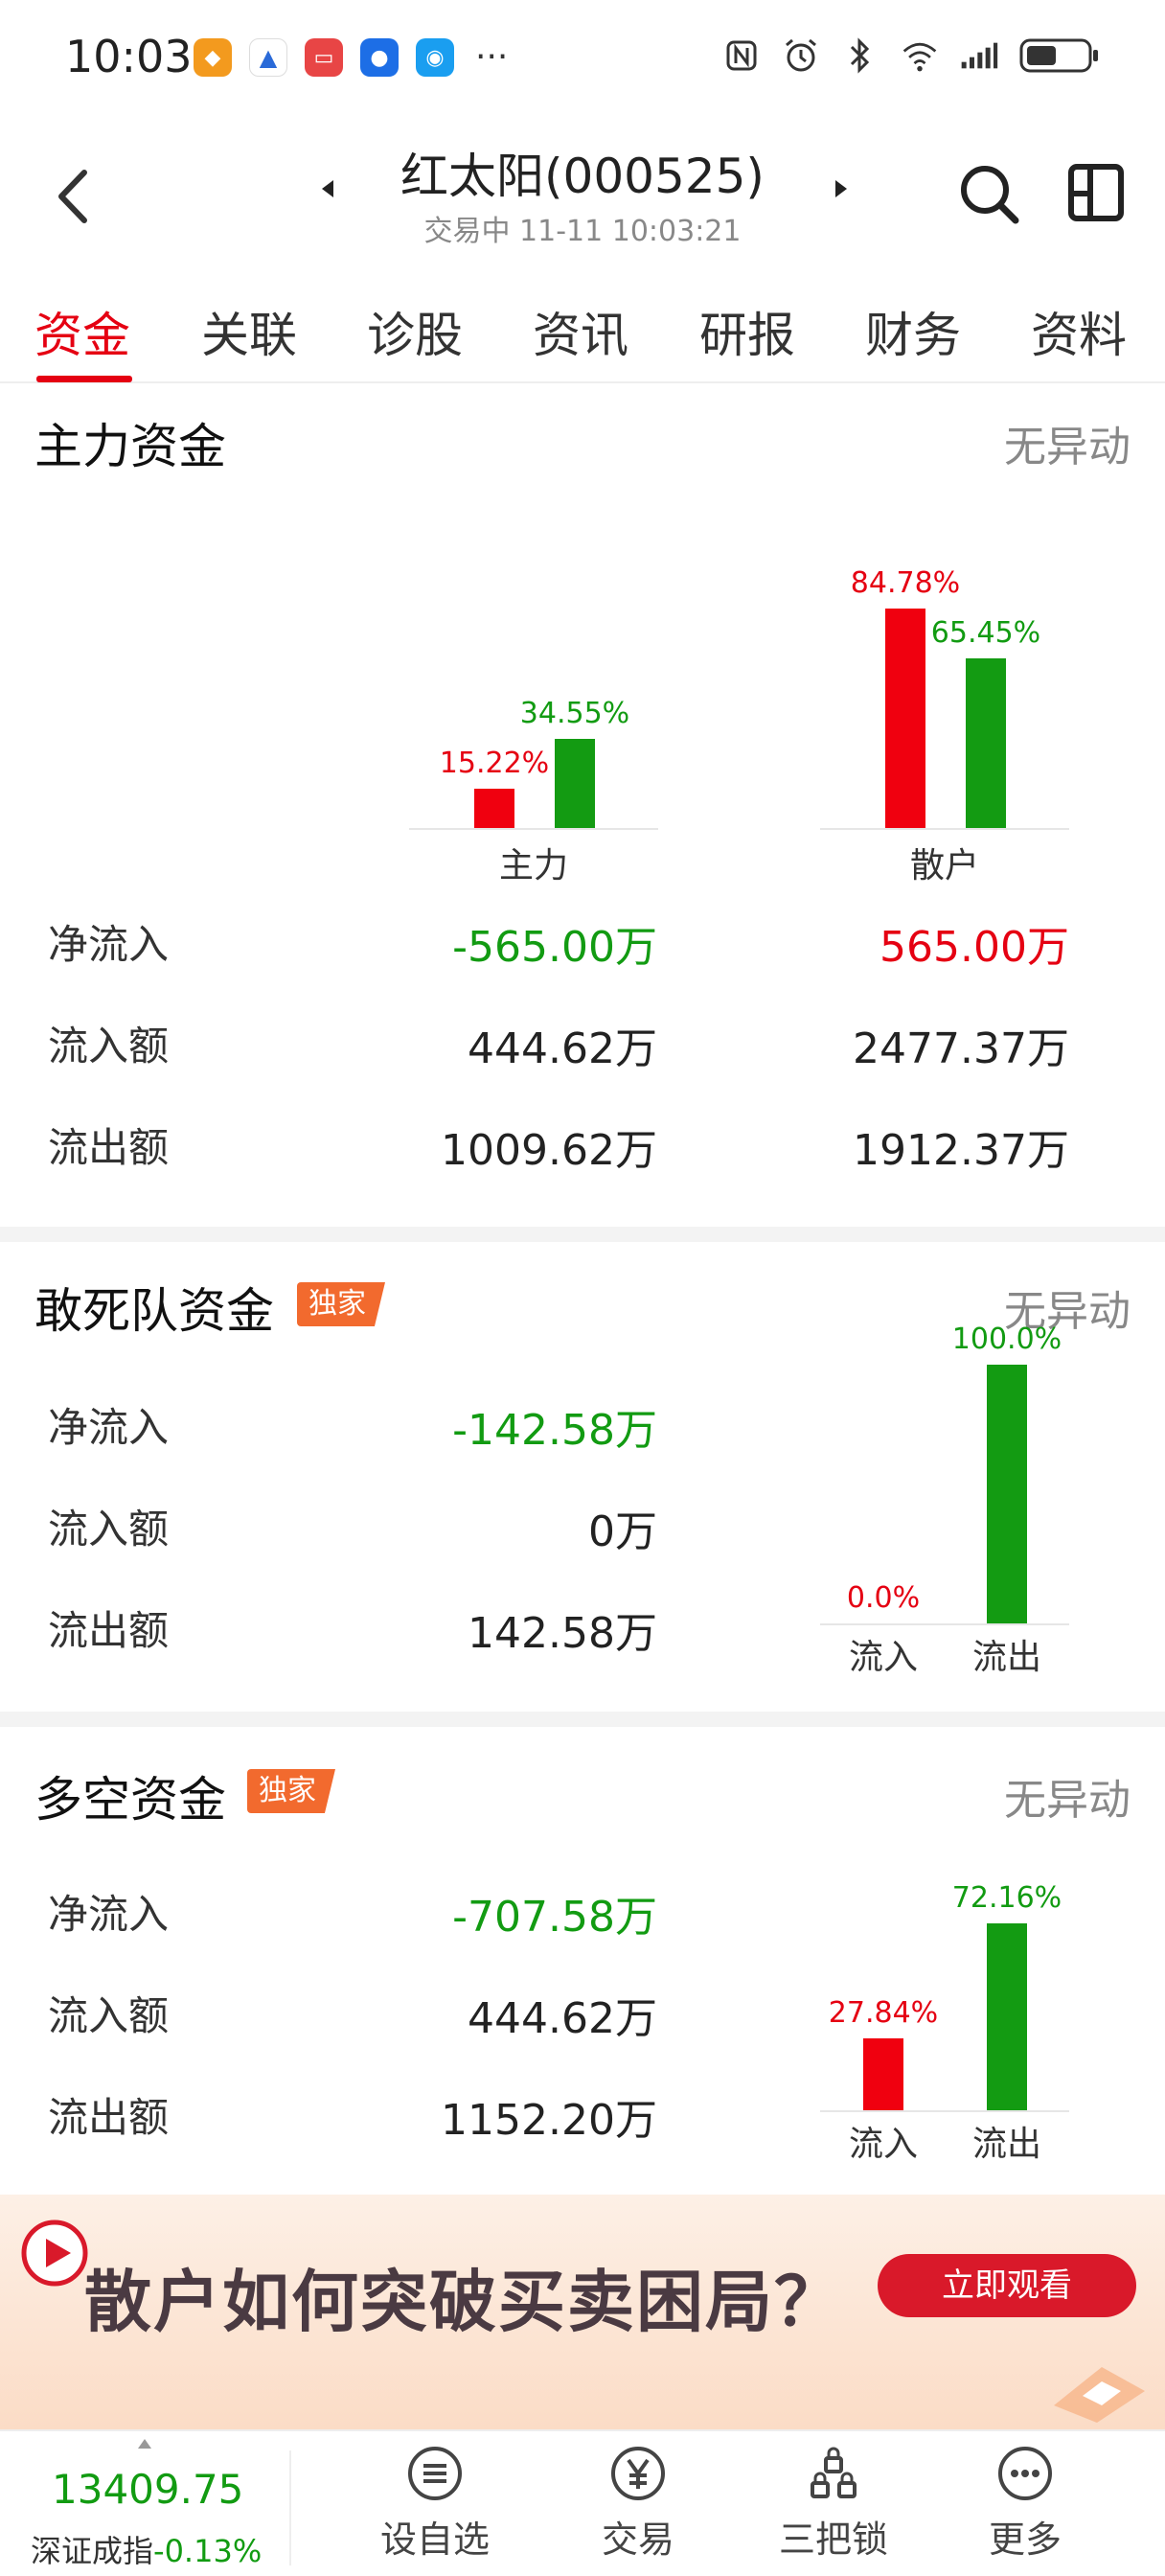  I want to click on dare-inflow: 0万, so click(623, 1531).